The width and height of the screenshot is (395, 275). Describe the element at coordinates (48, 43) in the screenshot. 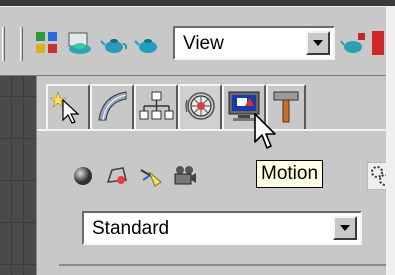

I see `layers-icon` at that location.